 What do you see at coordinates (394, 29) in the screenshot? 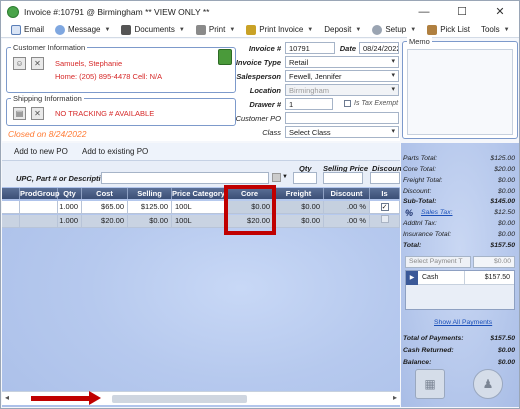
I see `menu-setup: Setup ▼` at bounding box center [394, 29].